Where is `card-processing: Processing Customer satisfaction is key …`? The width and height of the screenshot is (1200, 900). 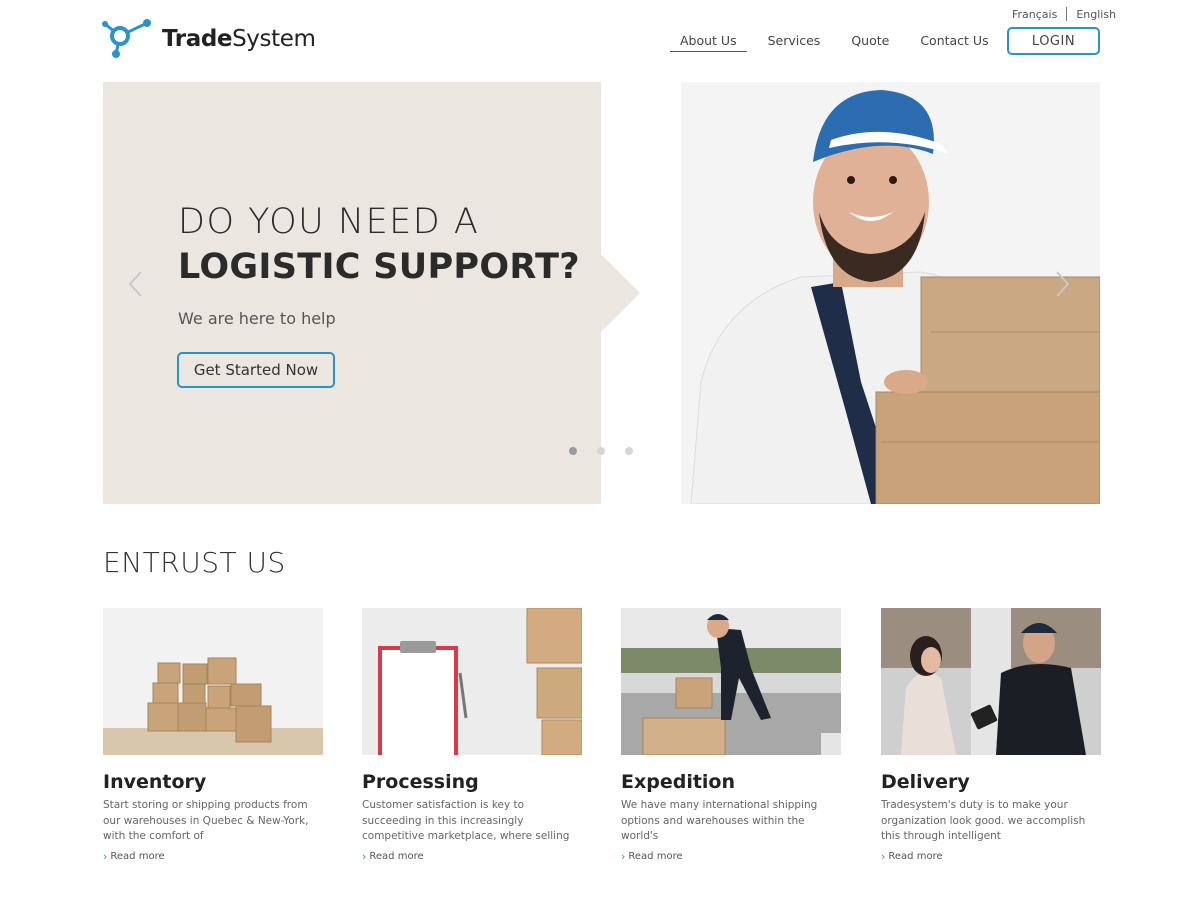 card-processing: Processing Customer satisfaction is key … is located at coordinates (472, 735).